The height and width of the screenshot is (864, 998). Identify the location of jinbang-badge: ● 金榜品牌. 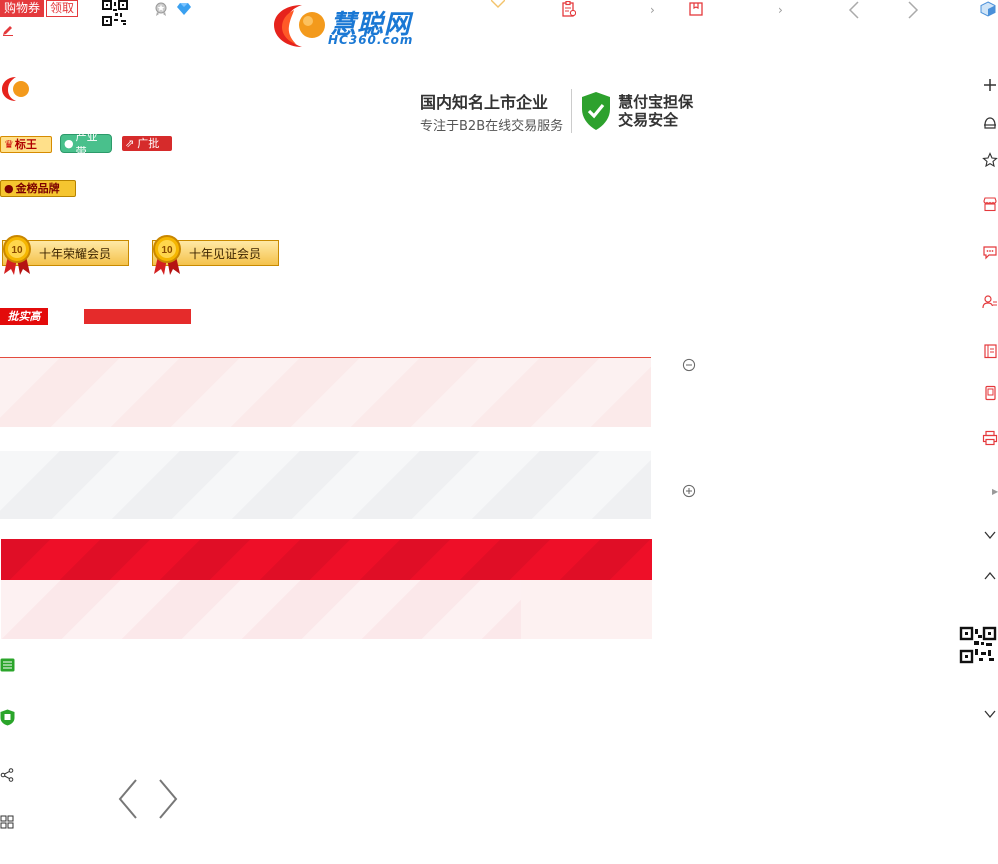
(38, 188).